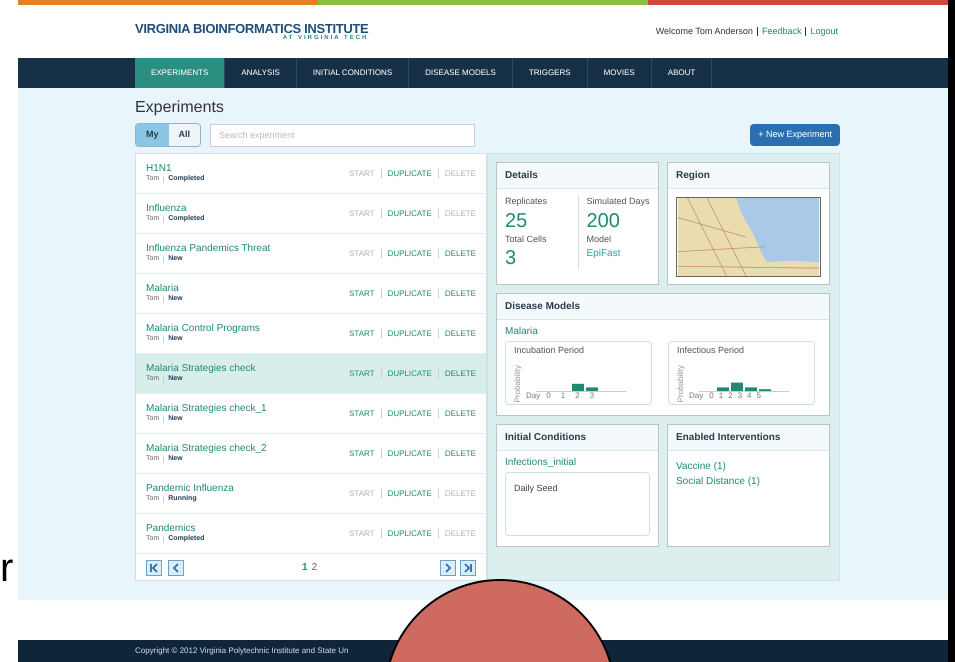 This screenshot has width=955, height=662. Describe the element at coordinates (206, 448) in the screenshot. I see `experiment-name: Malaria Strategies check_2` at that location.